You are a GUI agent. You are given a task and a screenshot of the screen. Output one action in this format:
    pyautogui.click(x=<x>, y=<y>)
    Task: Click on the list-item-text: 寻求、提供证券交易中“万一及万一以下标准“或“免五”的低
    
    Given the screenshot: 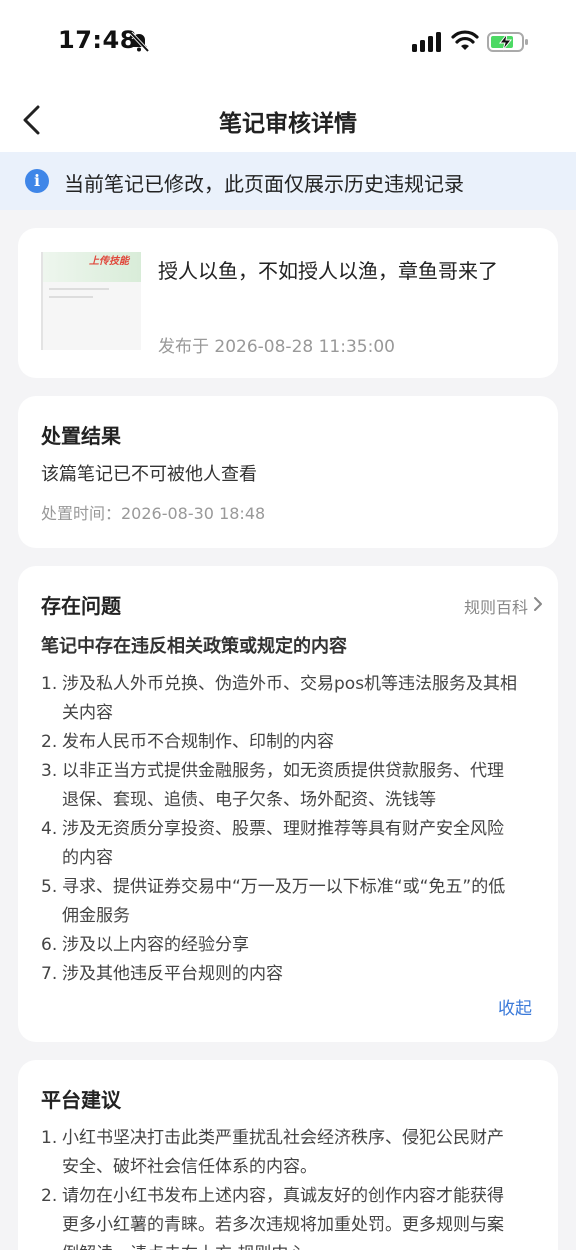 What is the action you would take?
    pyautogui.click(x=284, y=887)
    